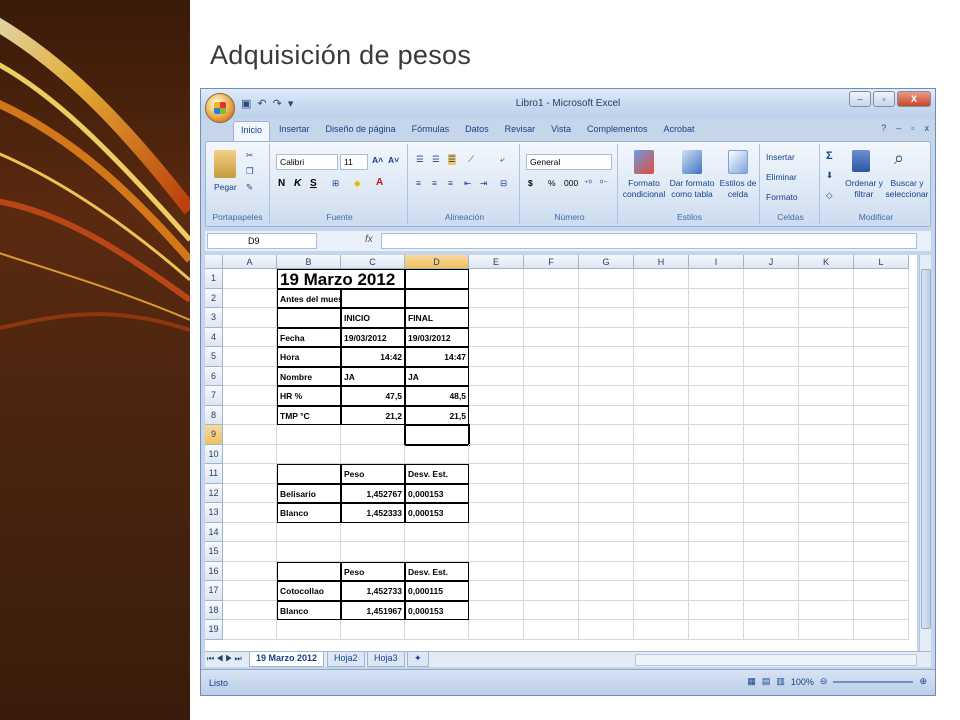 The width and height of the screenshot is (960, 720). Describe the element at coordinates (606, 318) in the screenshot. I see `cell-g3` at that location.